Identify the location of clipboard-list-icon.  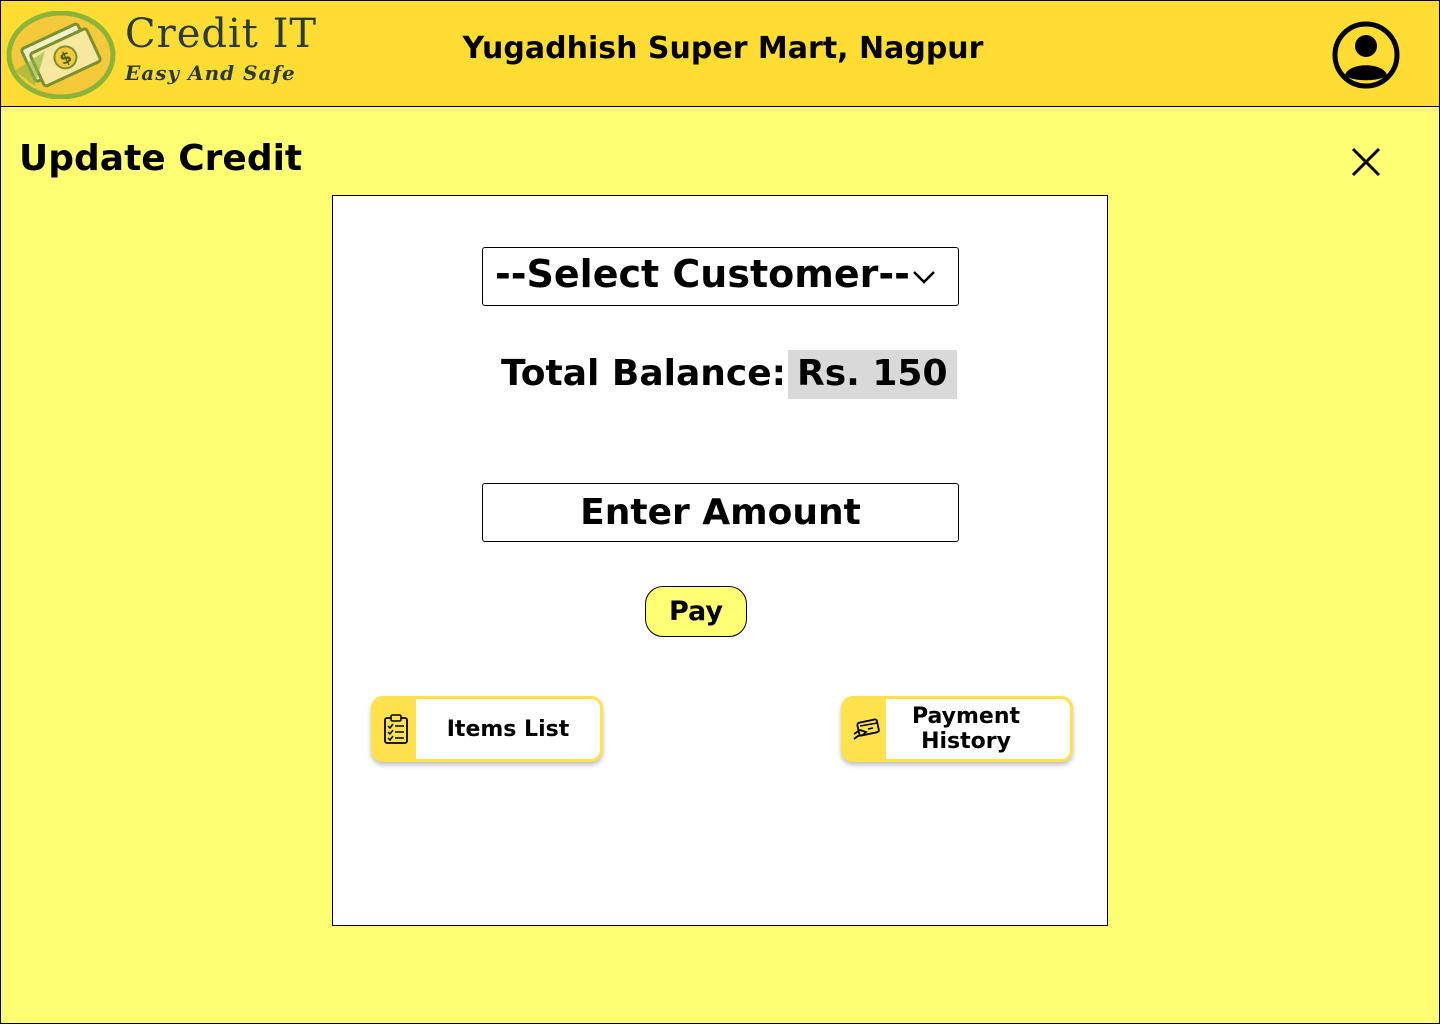
(396, 729).